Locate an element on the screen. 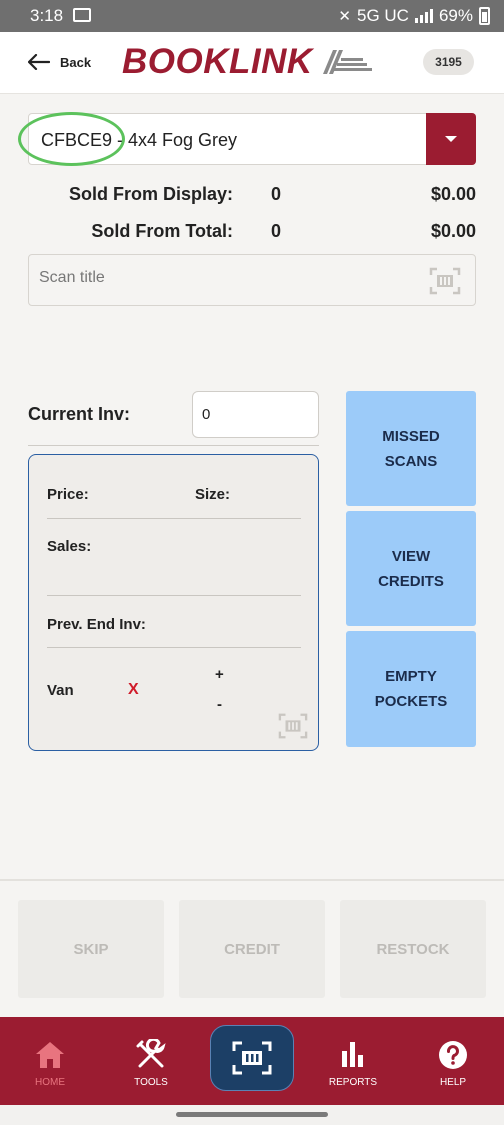 The height and width of the screenshot is (1125, 504). status-bar: 3:18 ✕ 5G UC 69% is located at coordinates (252, 16).